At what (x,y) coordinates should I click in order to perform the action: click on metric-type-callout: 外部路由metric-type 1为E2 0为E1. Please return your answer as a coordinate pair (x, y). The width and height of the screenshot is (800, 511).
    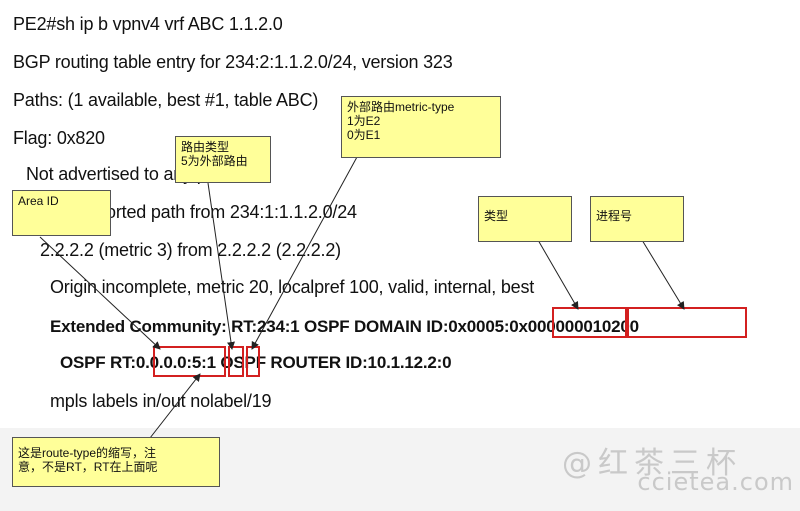
    Looking at the image, I should click on (421, 127).